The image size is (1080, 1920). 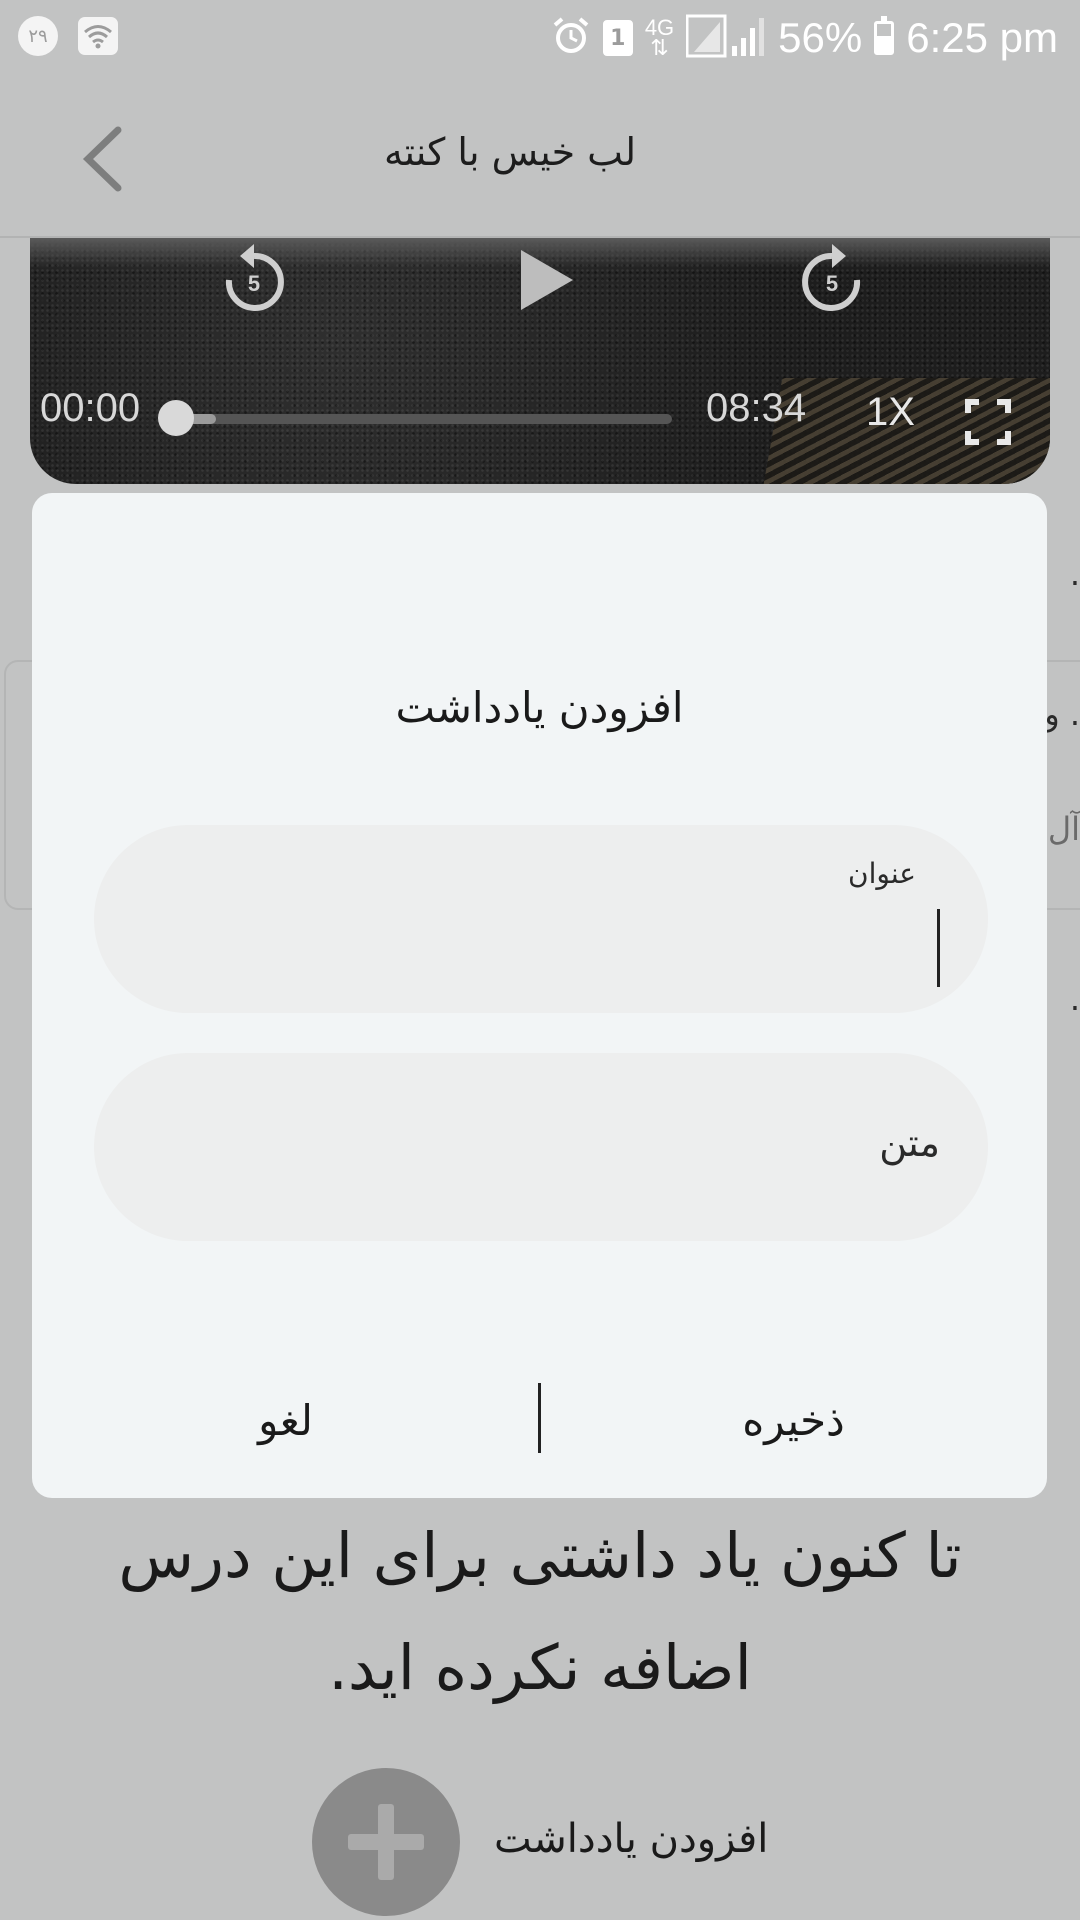 What do you see at coordinates (176, 418) in the screenshot?
I see `seek-thumb` at bounding box center [176, 418].